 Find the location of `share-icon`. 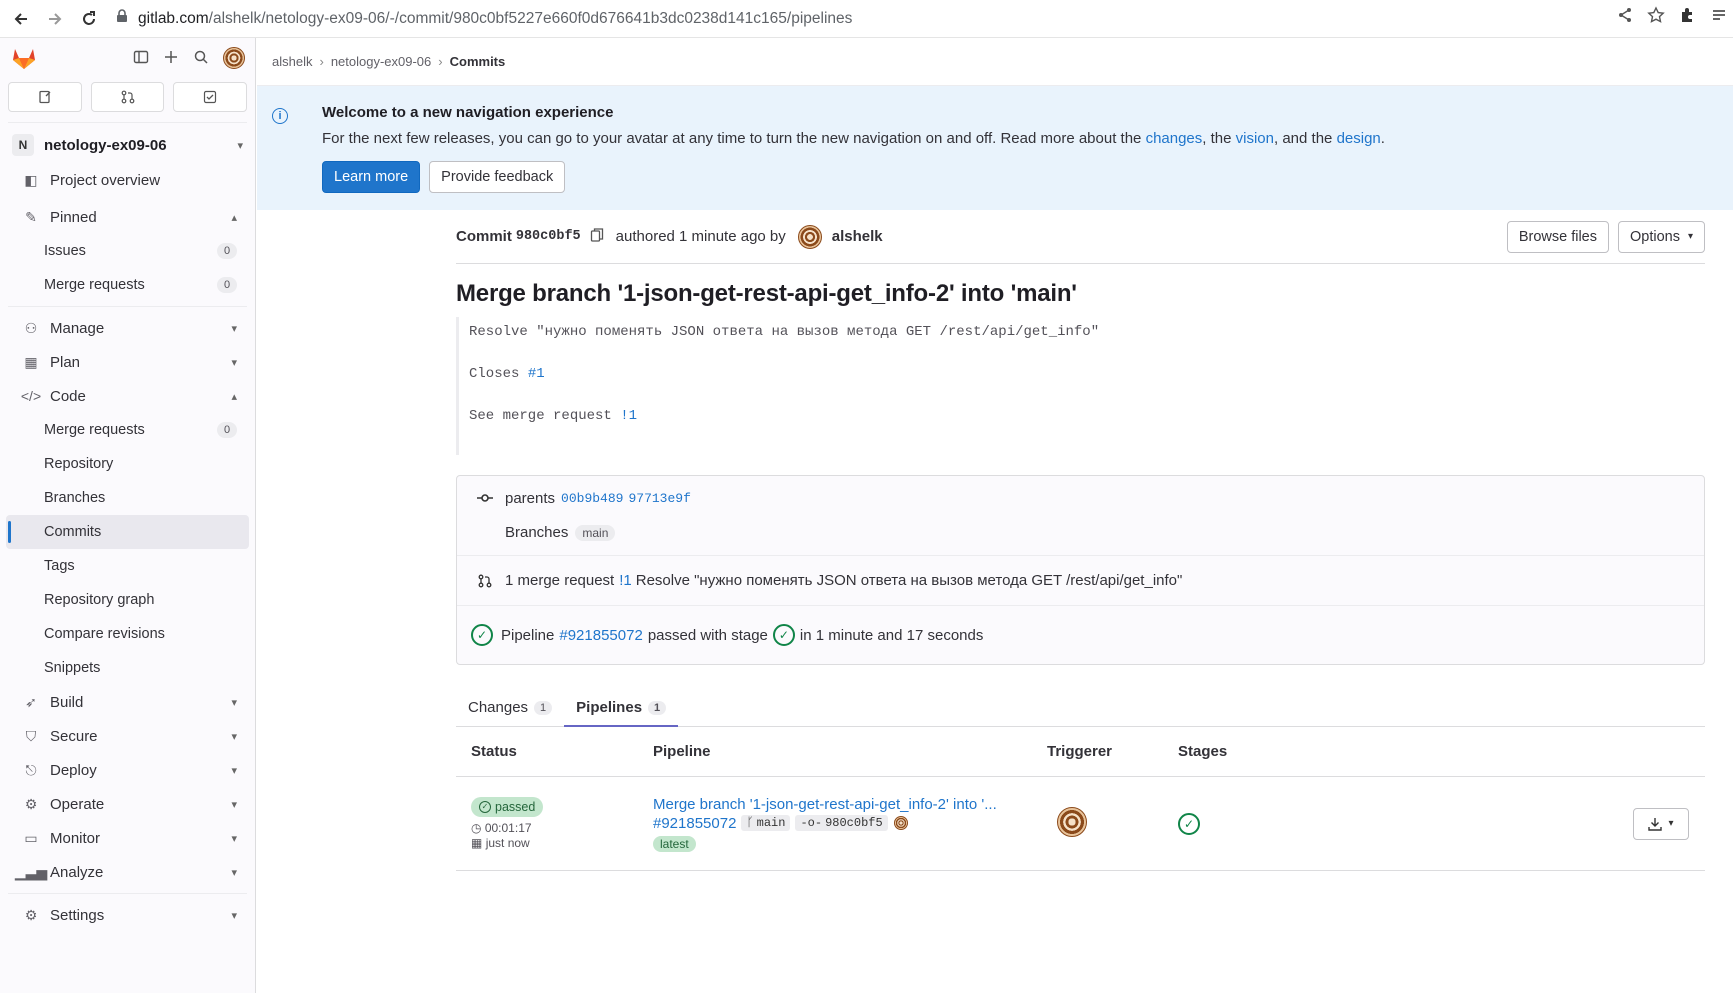

share-icon is located at coordinates (1625, 16).